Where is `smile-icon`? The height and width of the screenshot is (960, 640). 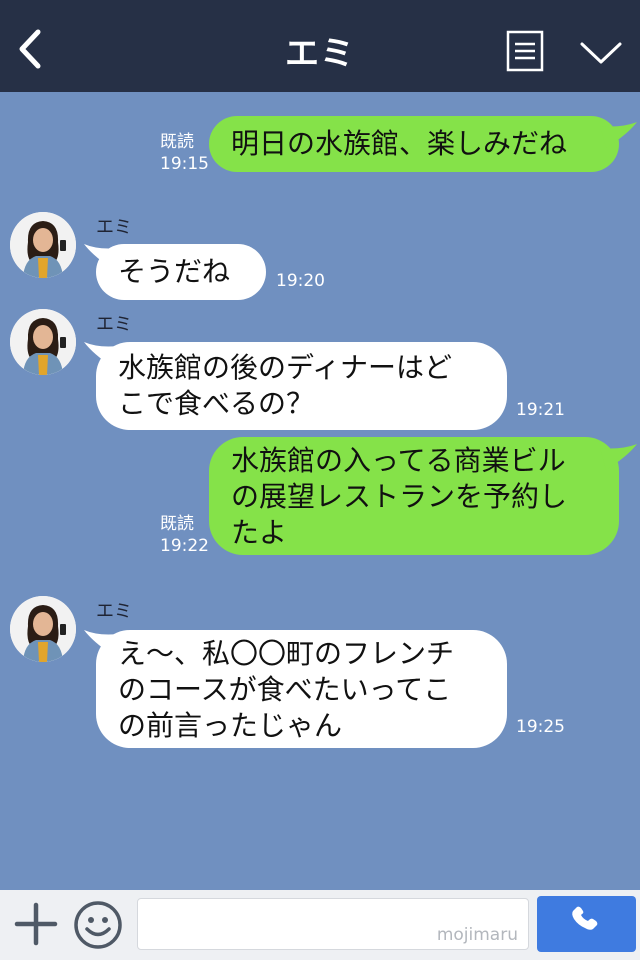
smile-icon is located at coordinates (98, 925).